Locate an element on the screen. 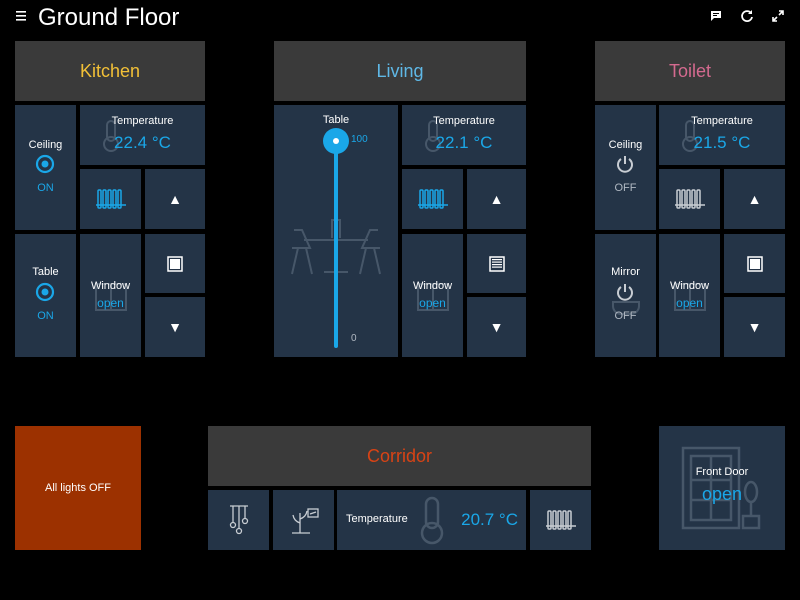  kitchen-window-state: open is located at coordinates (110, 303).